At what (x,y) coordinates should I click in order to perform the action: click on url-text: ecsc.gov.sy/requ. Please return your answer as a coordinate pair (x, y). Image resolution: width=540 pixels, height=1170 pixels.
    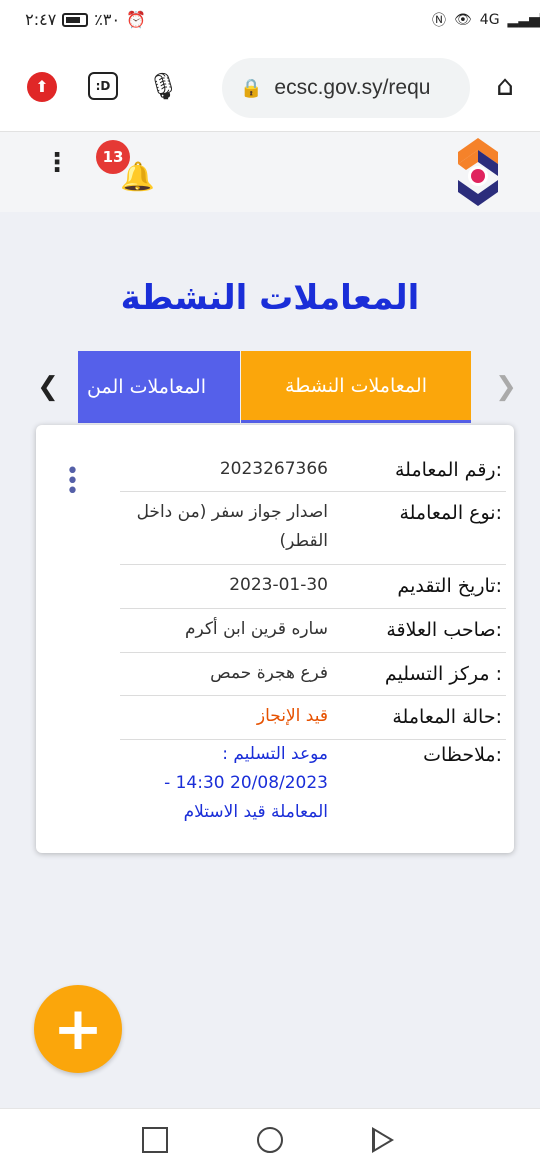
    Looking at the image, I should click on (352, 87).